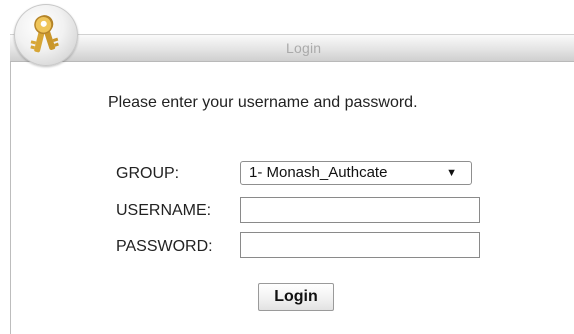  What do you see at coordinates (360, 210) in the screenshot?
I see `username-input` at bounding box center [360, 210].